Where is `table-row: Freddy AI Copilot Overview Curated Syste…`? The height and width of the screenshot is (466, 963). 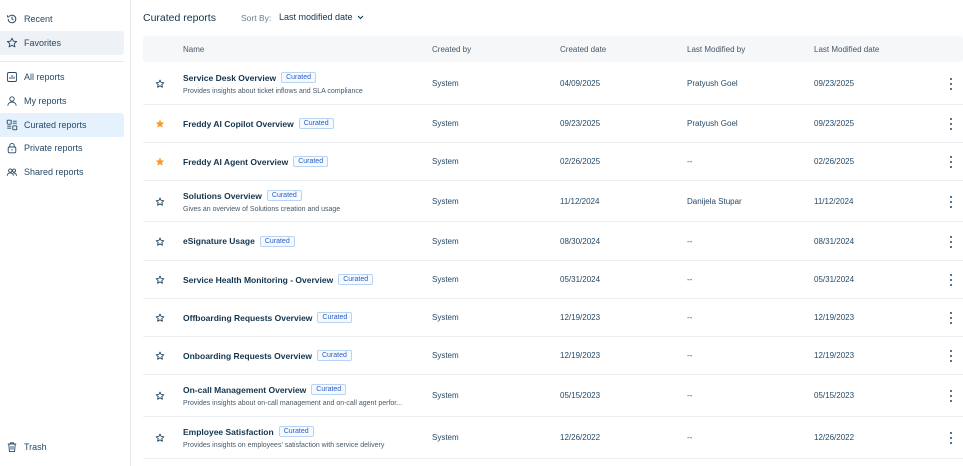
table-row: Freddy AI Copilot Overview Curated Syste… is located at coordinates (553, 124).